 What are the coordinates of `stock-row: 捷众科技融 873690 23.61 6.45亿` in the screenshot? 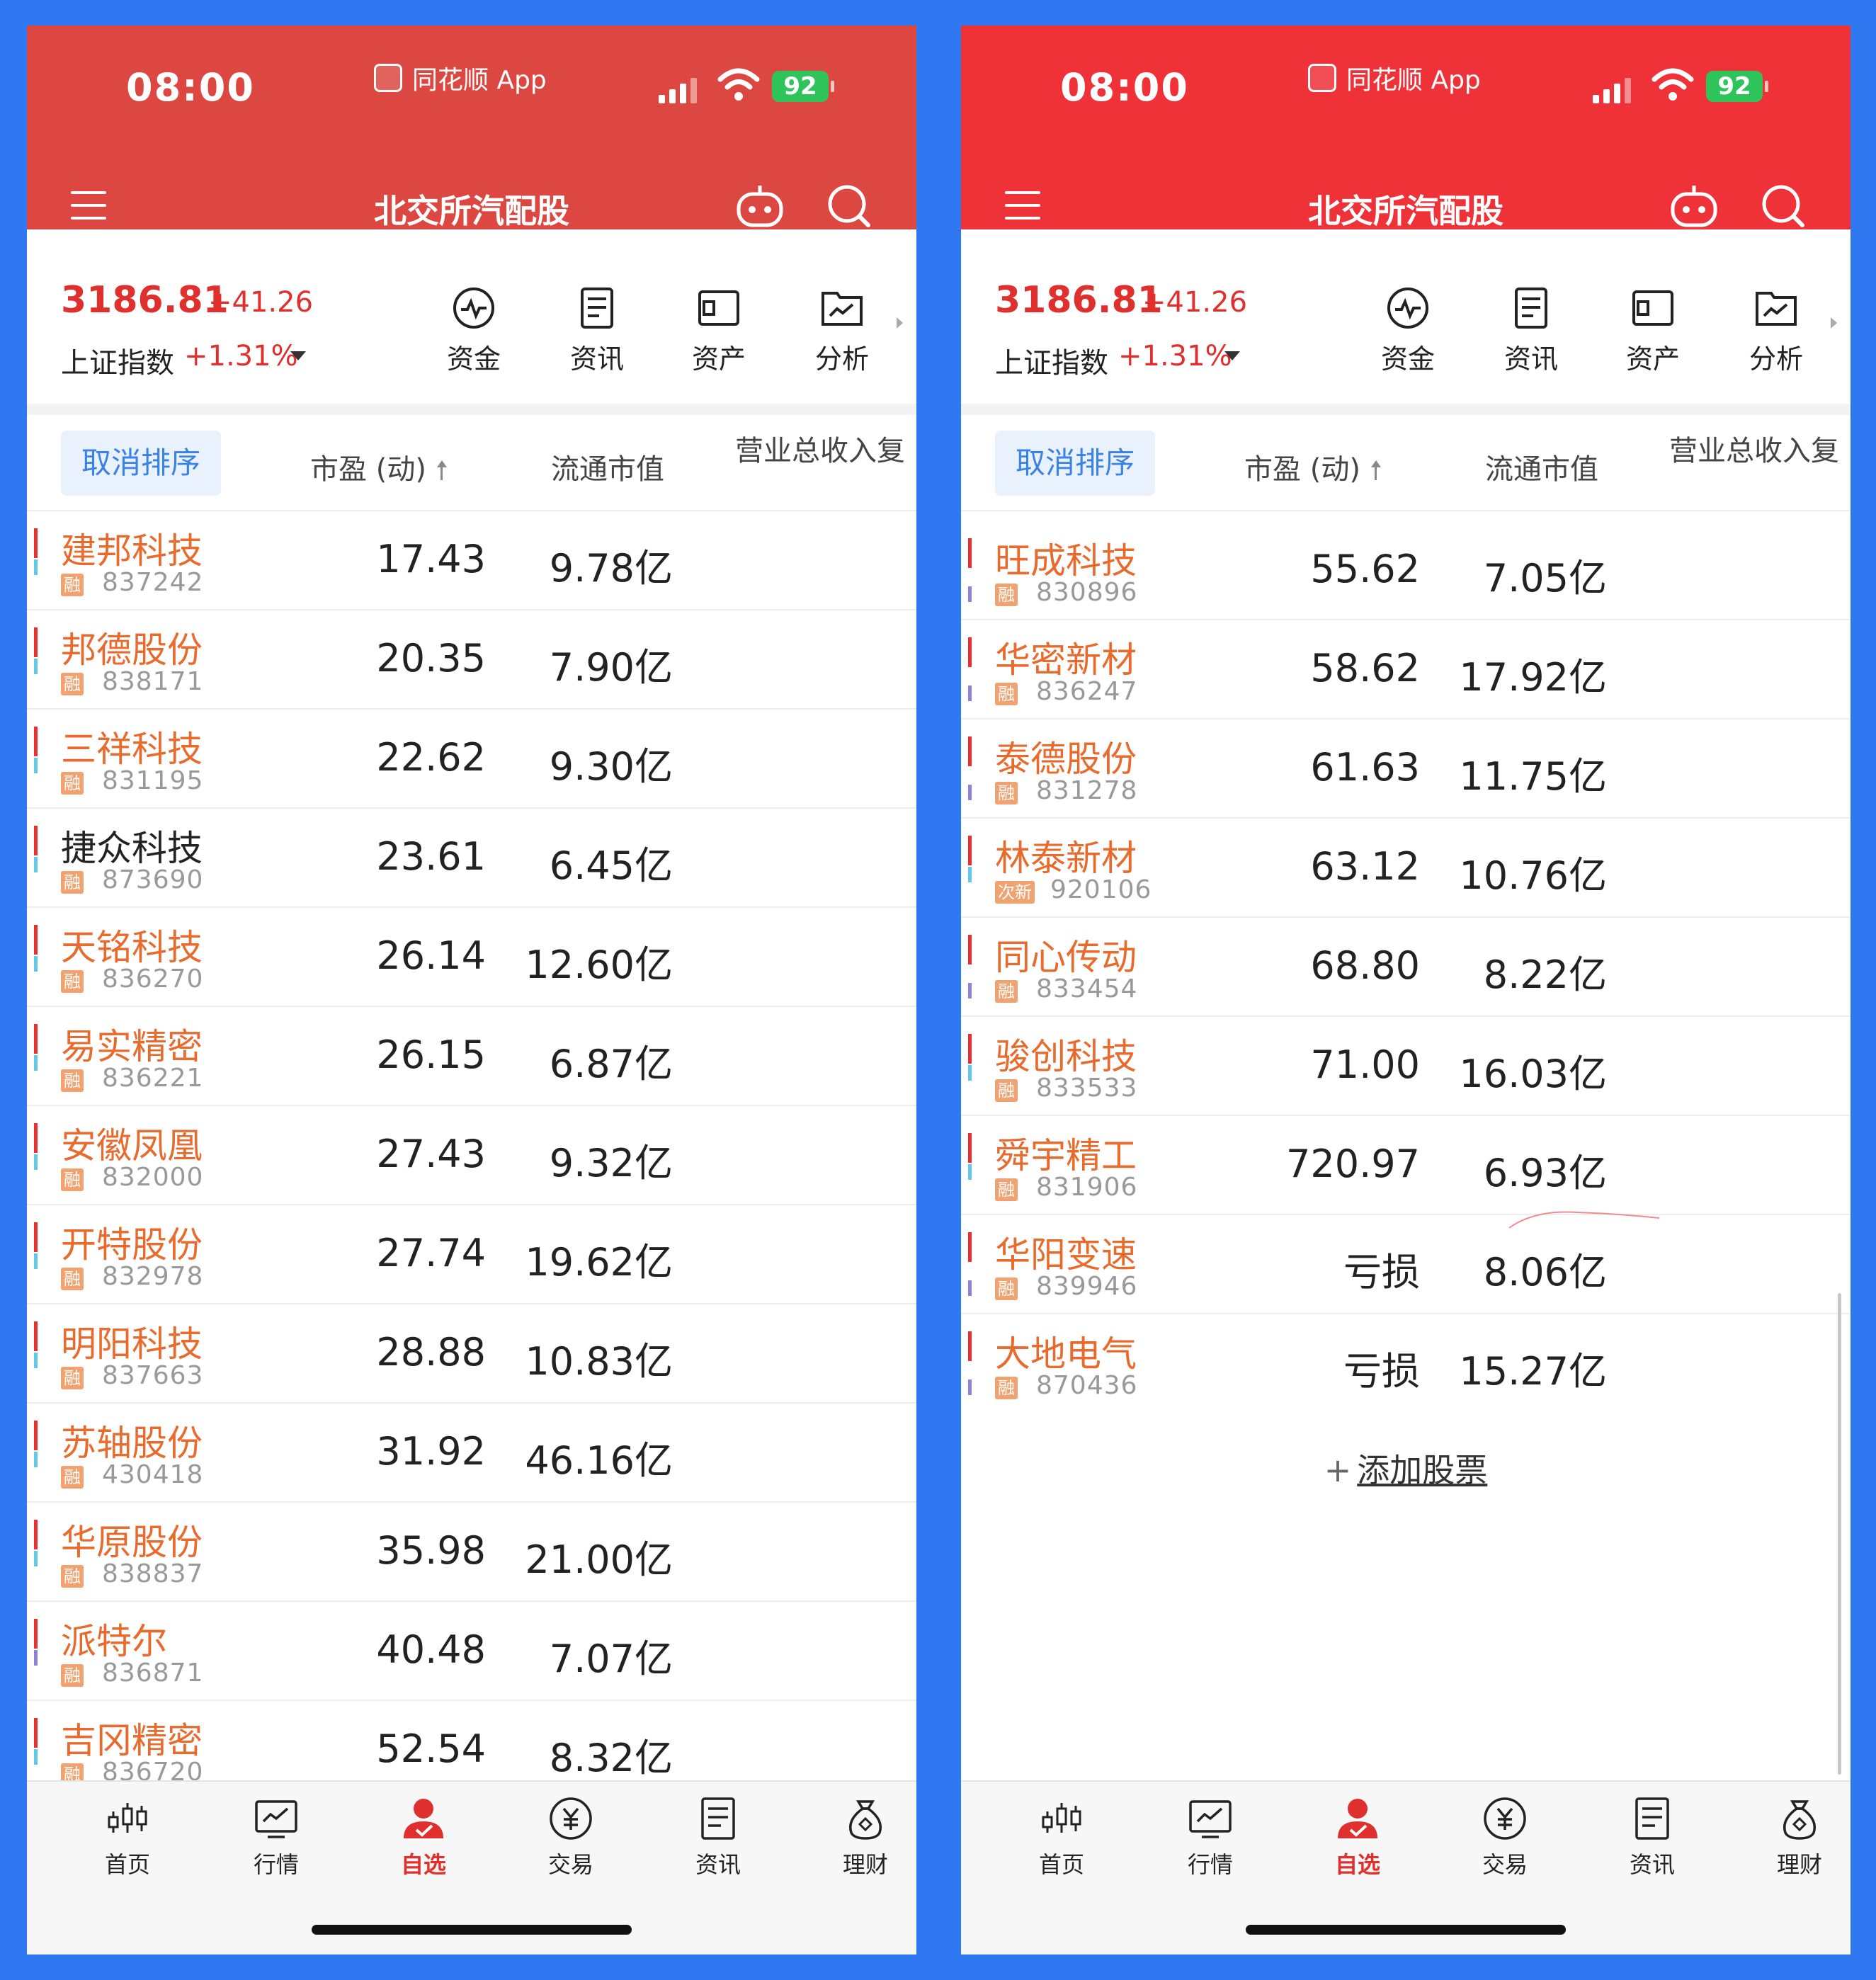 It's located at (472, 858).